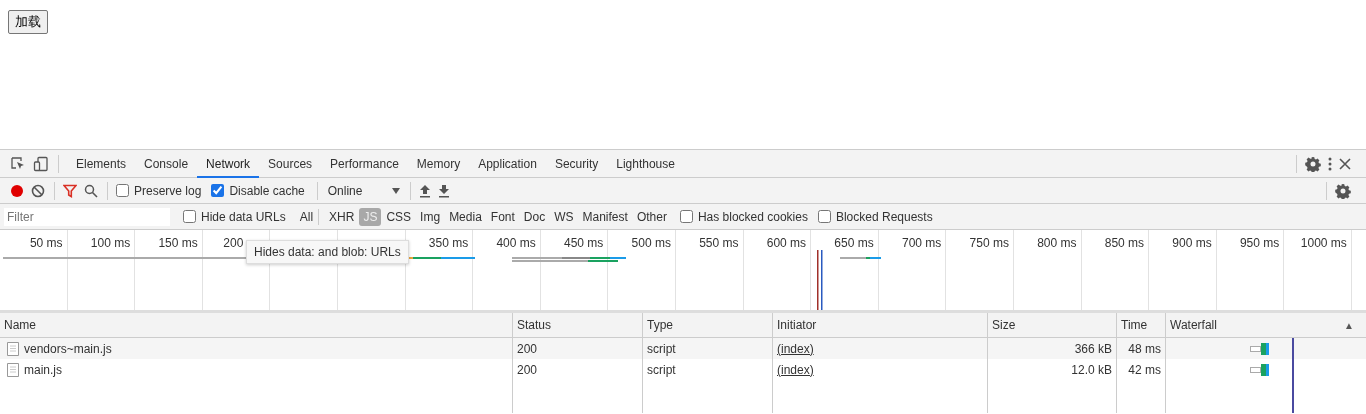 The height and width of the screenshot is (414, 1366). Describe the element at coordinates (645, 164) in the screenshot. I see `panel-tab: Lighthouse` at that location.